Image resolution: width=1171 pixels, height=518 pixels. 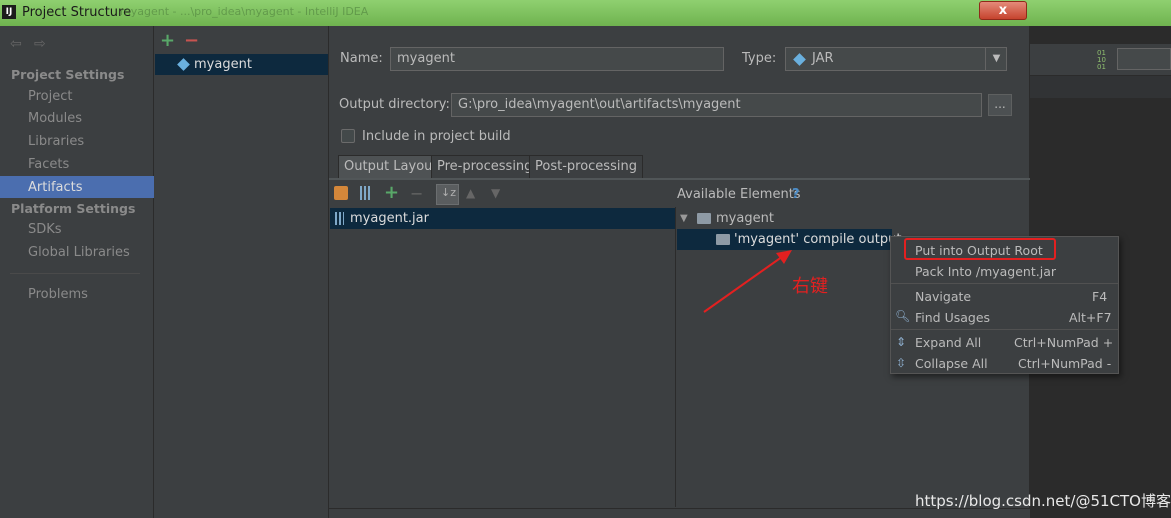 What do you see at coordinates (1065, 363) in the screenshot?
I see `collapse-all-shortcut: Ctrl+NumPad -` at bounding box center [1065, 363].